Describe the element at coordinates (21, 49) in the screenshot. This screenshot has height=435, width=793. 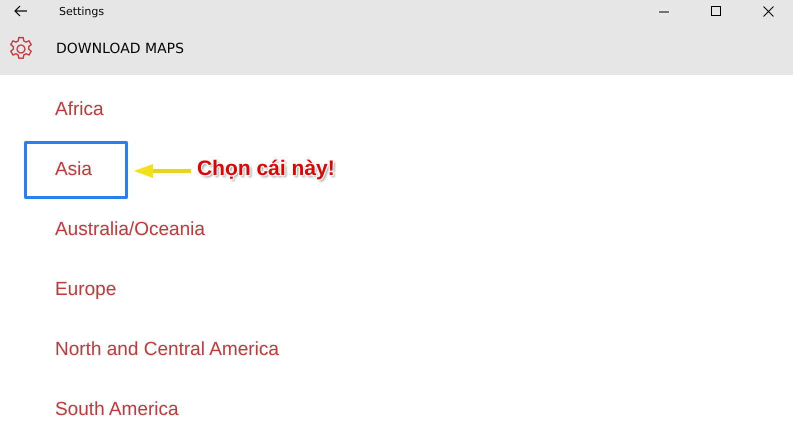
I see `settings-icon` at that location.